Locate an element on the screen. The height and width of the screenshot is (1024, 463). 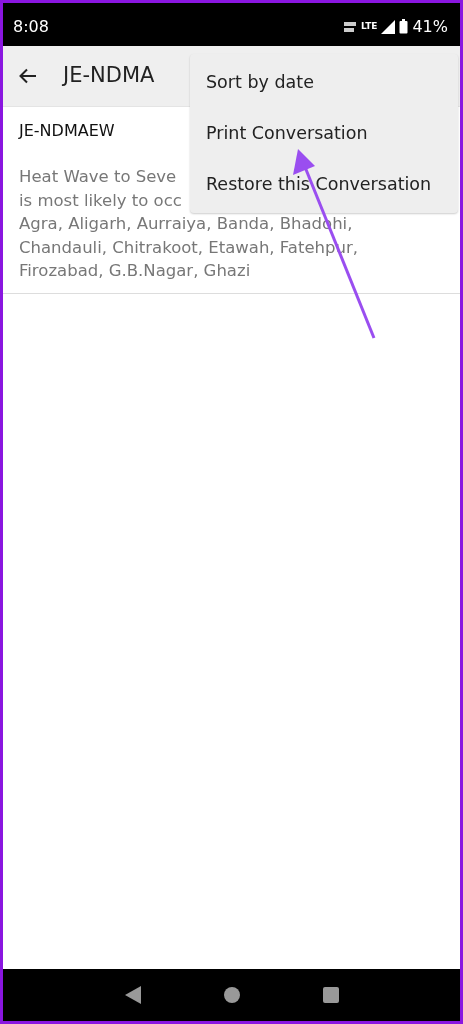
message-line: Firozabad, G.B.Nagar, Ghazi is located at coordinates (135, 271).